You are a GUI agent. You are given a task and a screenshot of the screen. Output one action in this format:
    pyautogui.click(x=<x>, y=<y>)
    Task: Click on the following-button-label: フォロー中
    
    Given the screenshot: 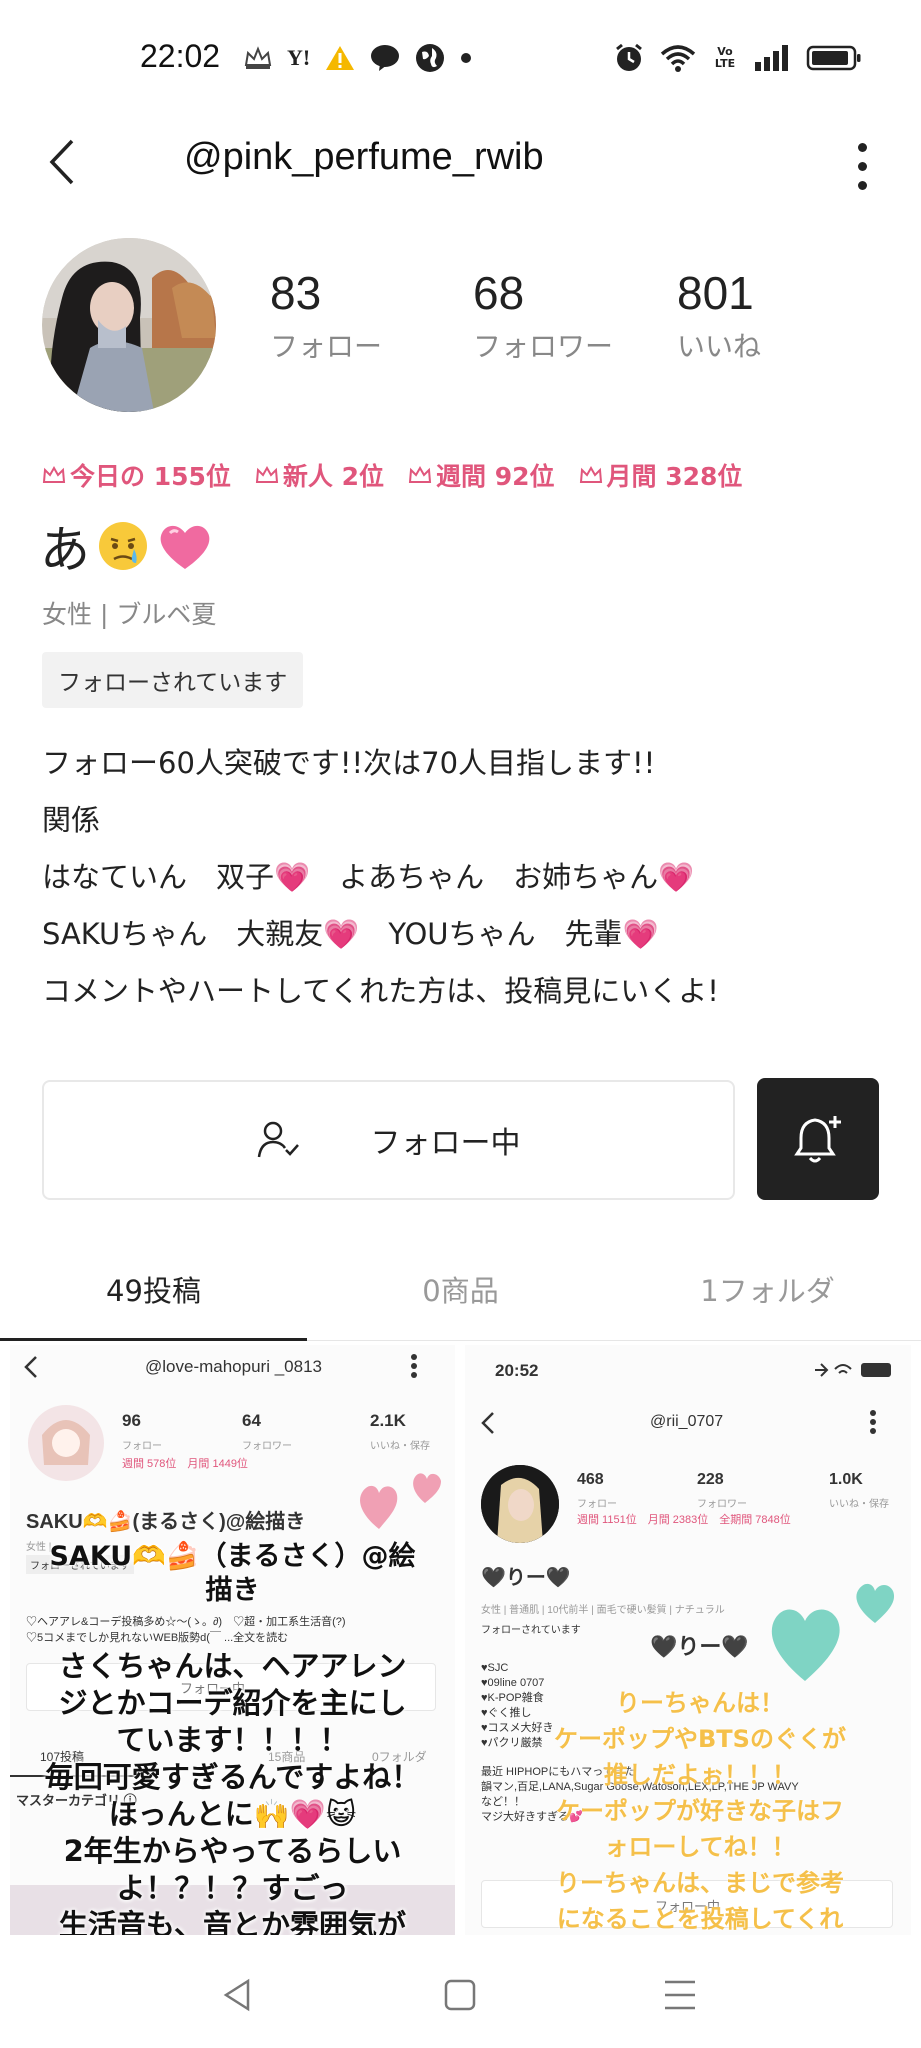 What is the action you would take?
    pyautogui.click(x=445, y=1143)
    